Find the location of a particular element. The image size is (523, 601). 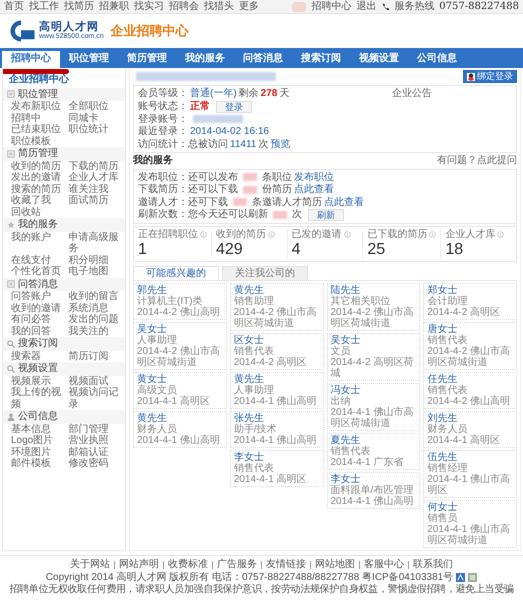

sidebar-link: 收到的简历 is located at coordinates (37, 166).